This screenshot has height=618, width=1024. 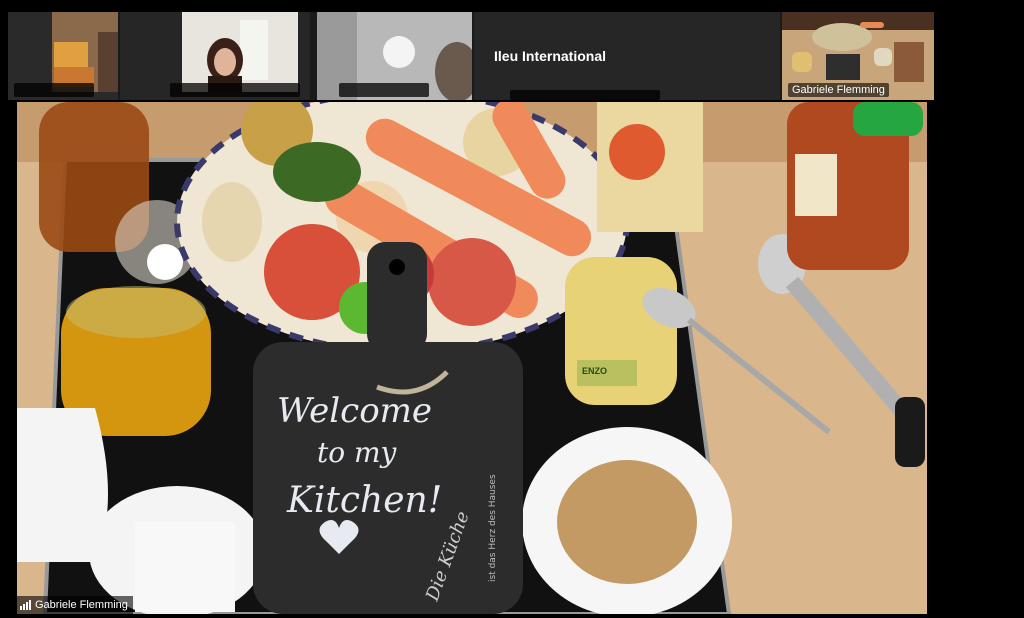 What do you see at coordinates (858, 56) in the screenshot?
I see `active-speaker-tile: Gabriele Flemming` at bounding box center [858, 56].